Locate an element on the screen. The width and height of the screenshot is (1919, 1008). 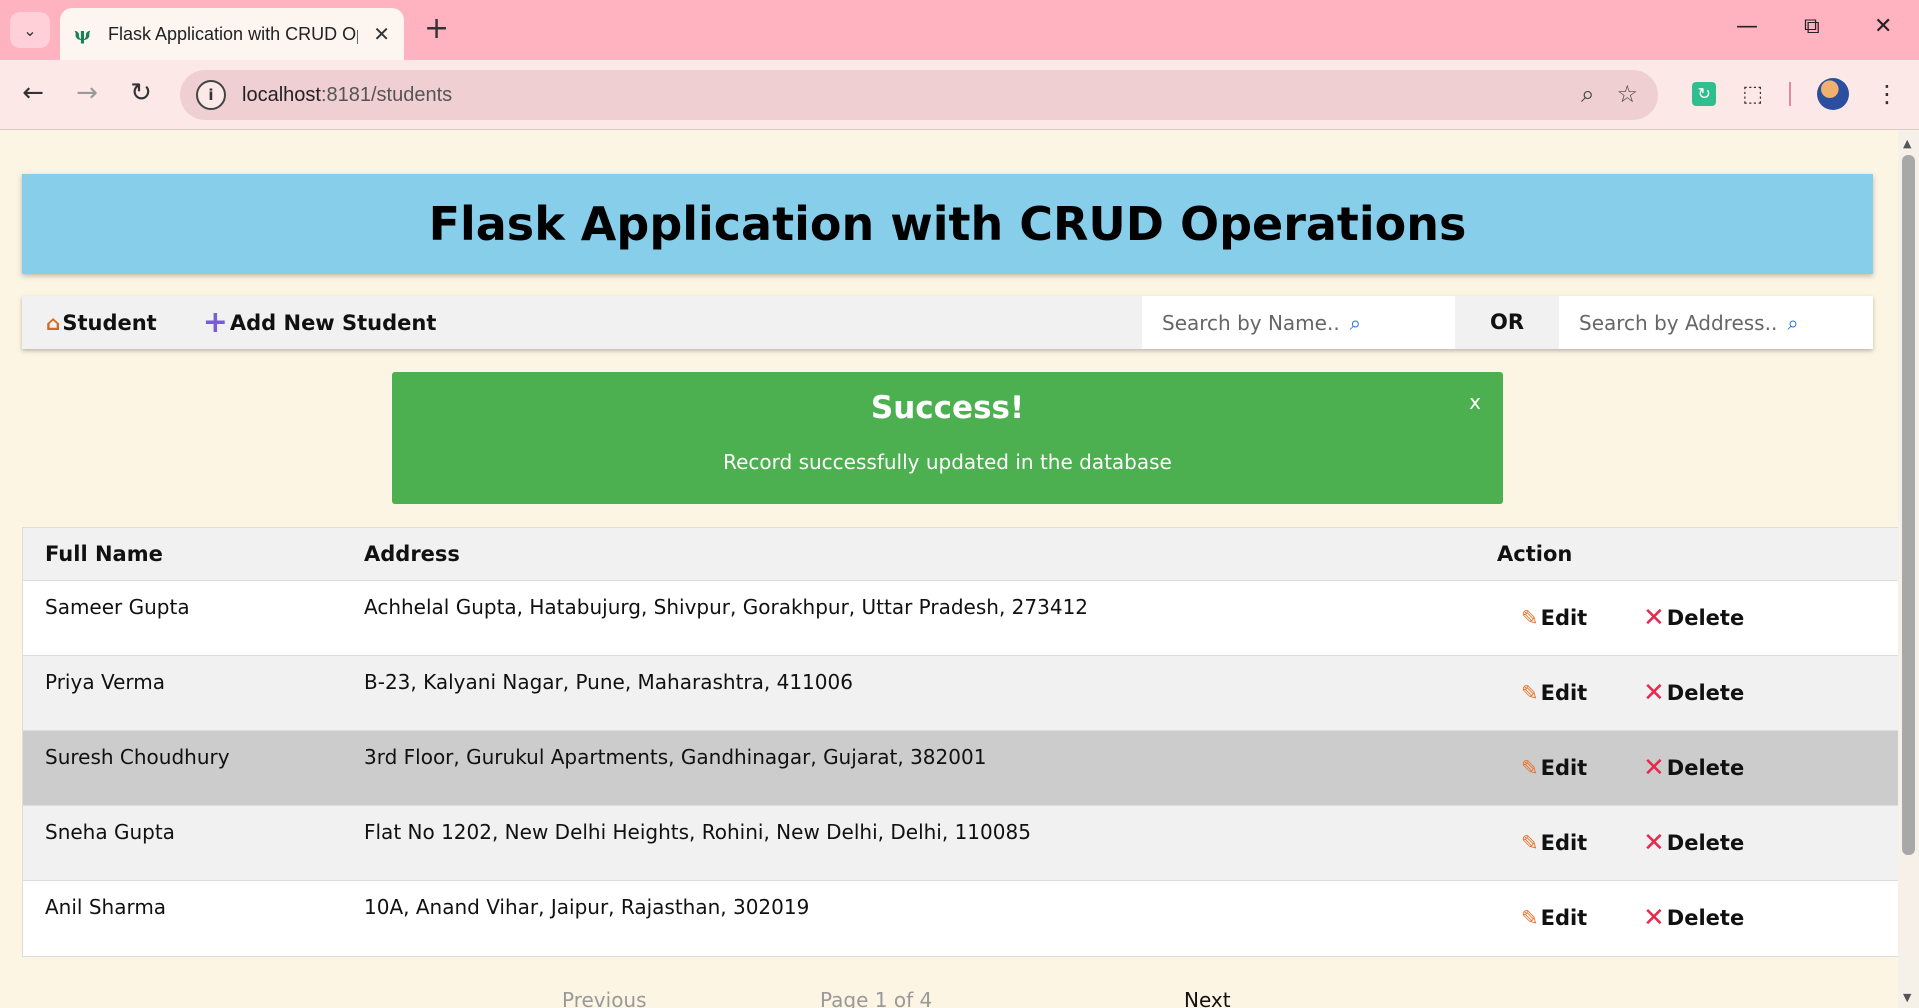
search-name-input: Search by Name.. ⌕ is located at coordinates (1298, 322).